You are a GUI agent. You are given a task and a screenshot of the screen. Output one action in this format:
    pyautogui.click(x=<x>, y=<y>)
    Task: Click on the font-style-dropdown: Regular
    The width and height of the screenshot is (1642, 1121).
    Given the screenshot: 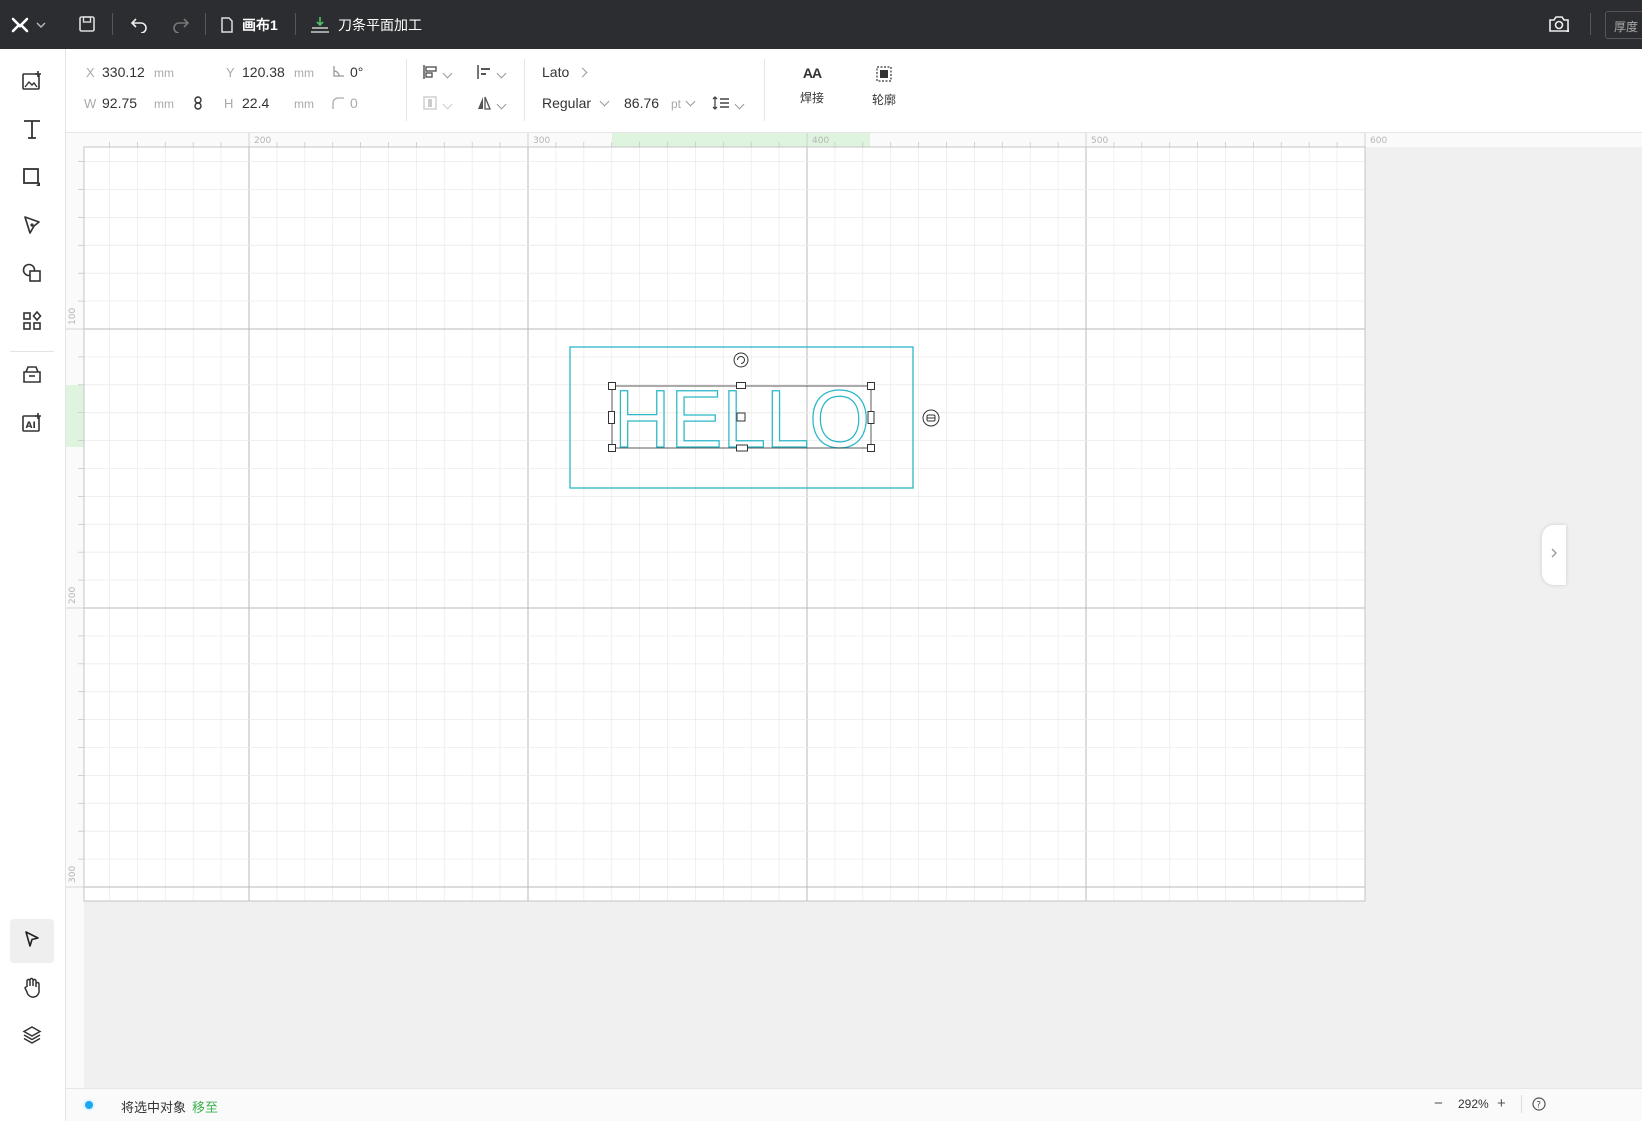 What is the action you would take?
    pyautogui.click(x=576, y=103)
    